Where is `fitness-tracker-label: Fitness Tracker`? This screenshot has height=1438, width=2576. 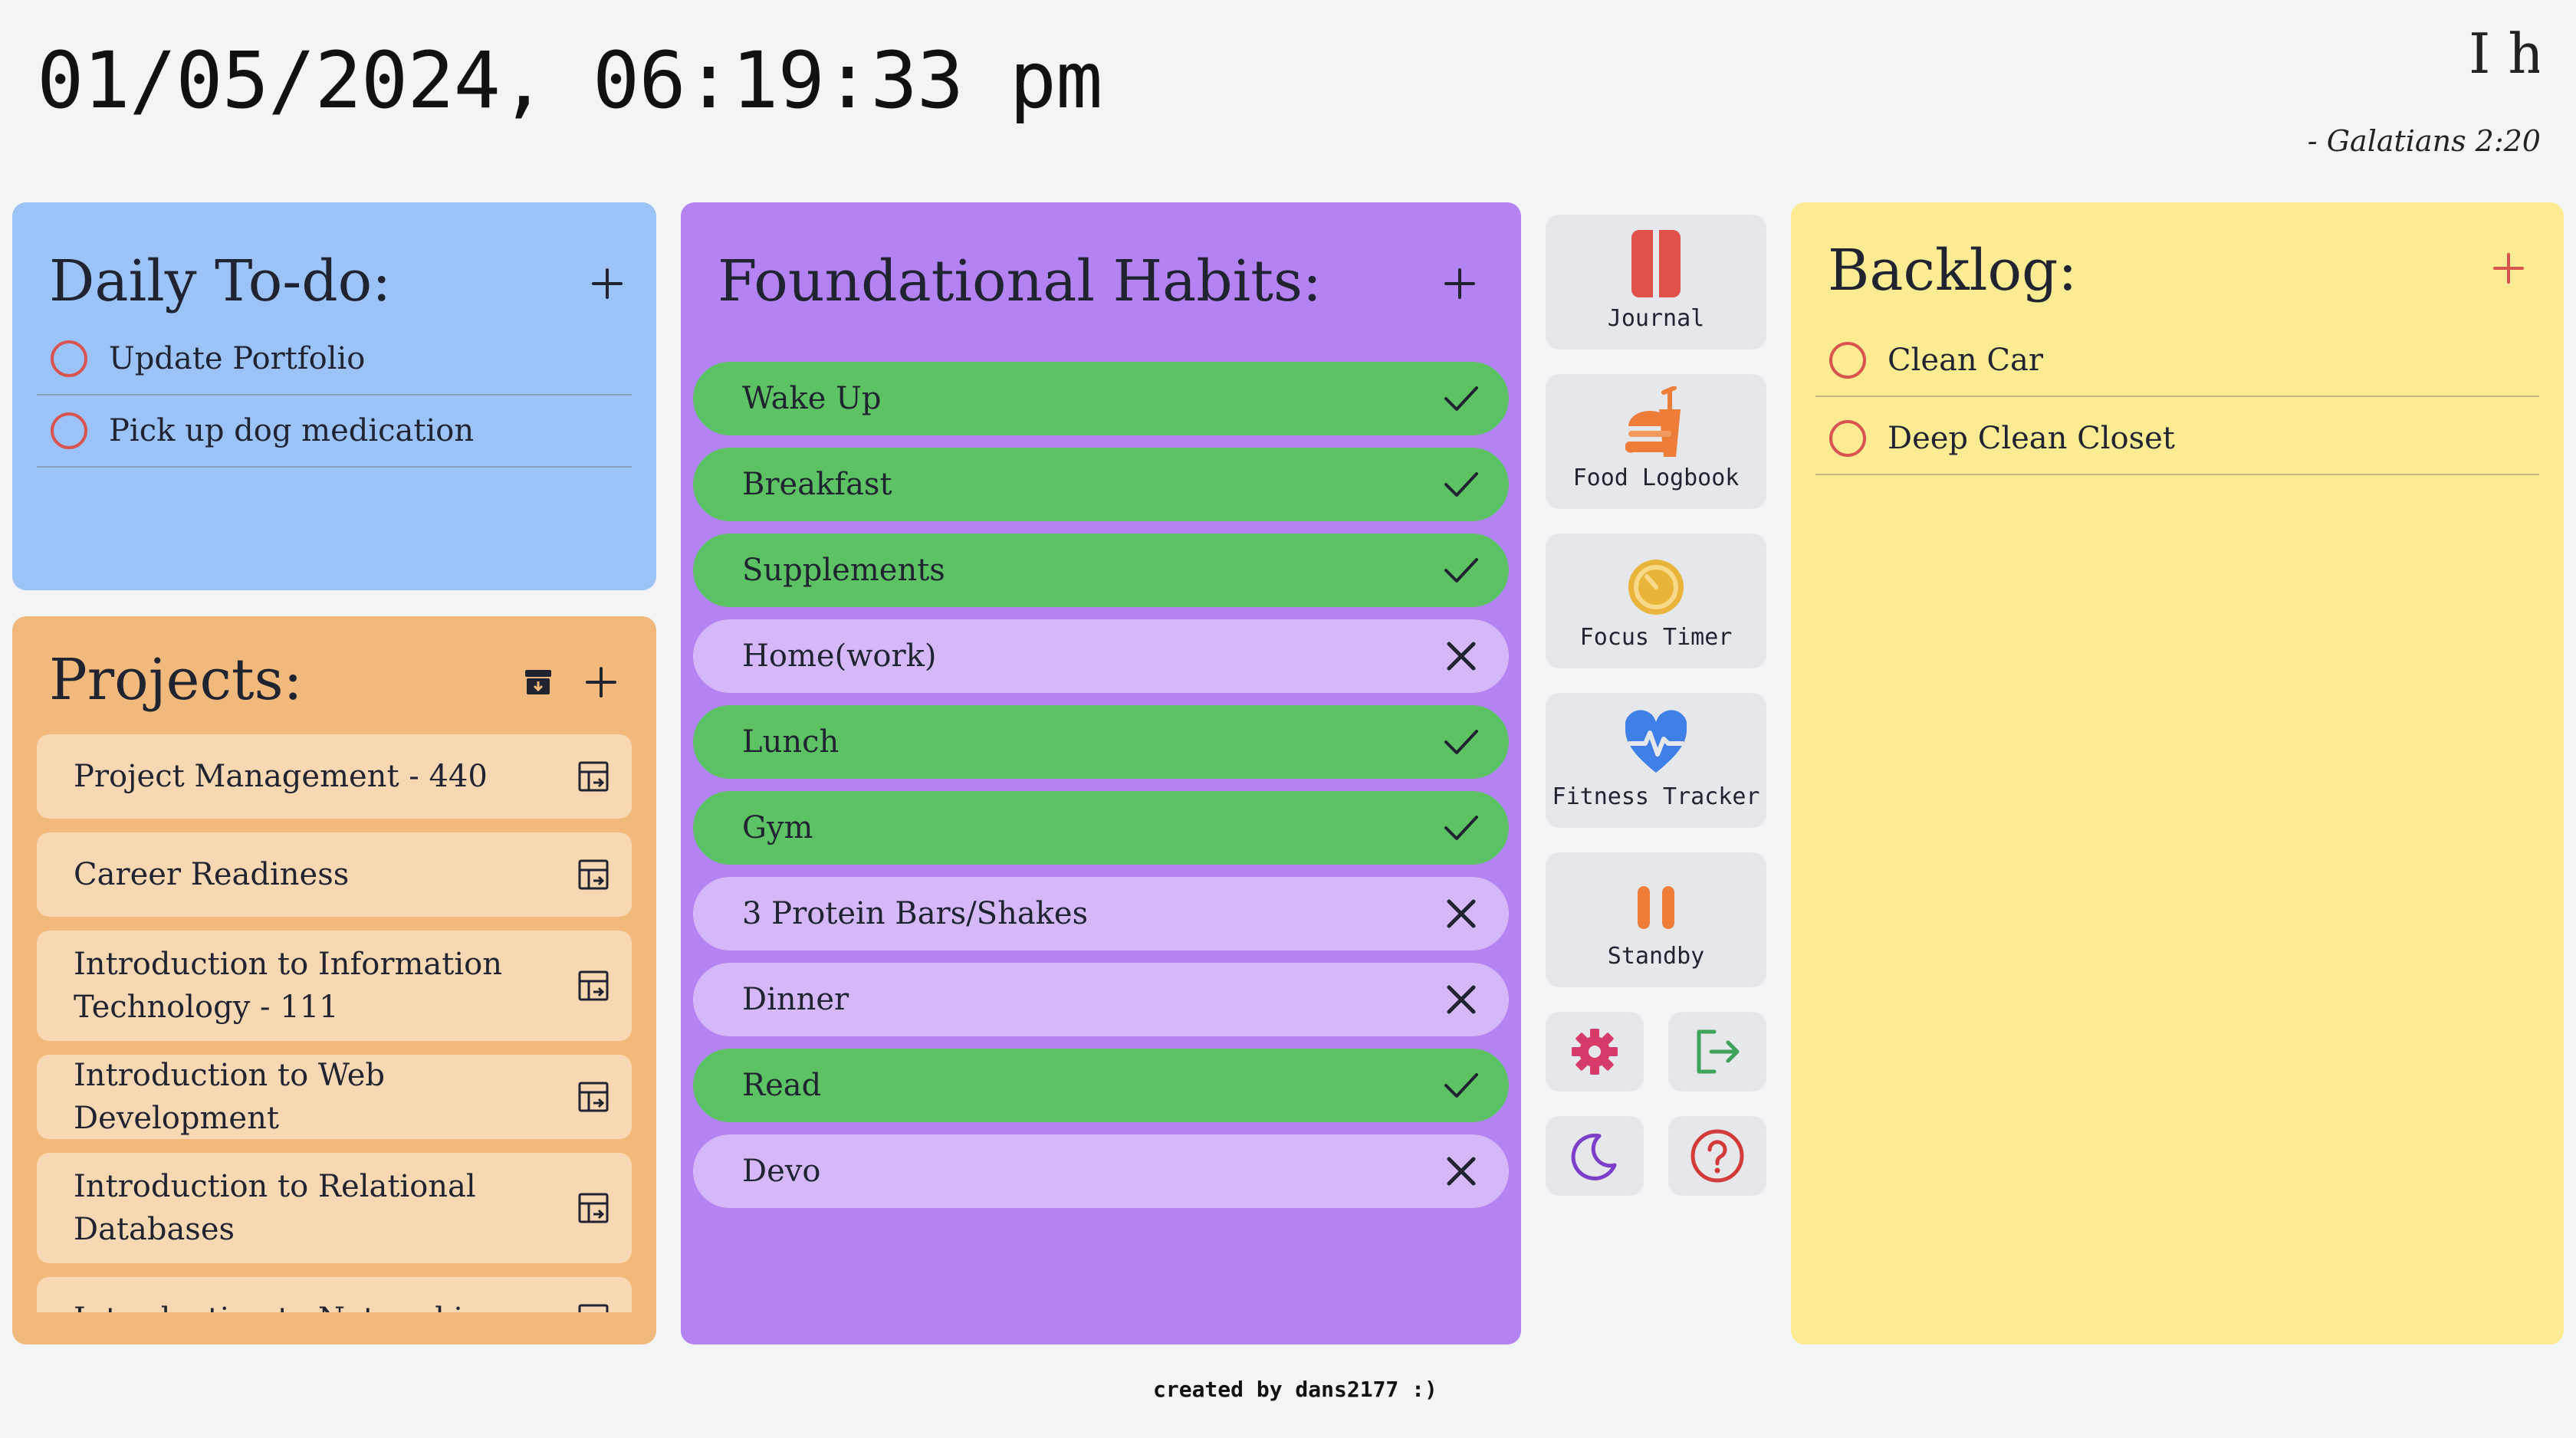 fitness-tracker-label: Fitness Tracker is located at coordinates (1656, 796).